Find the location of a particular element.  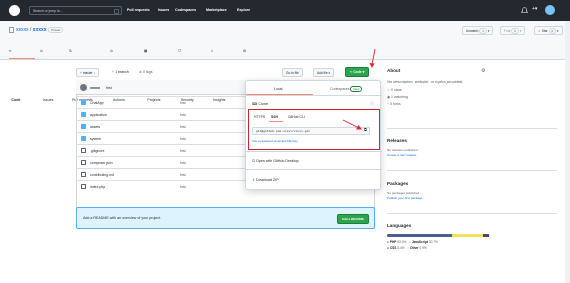

language-percent: 0.9% is located at coordinates (423, 247).